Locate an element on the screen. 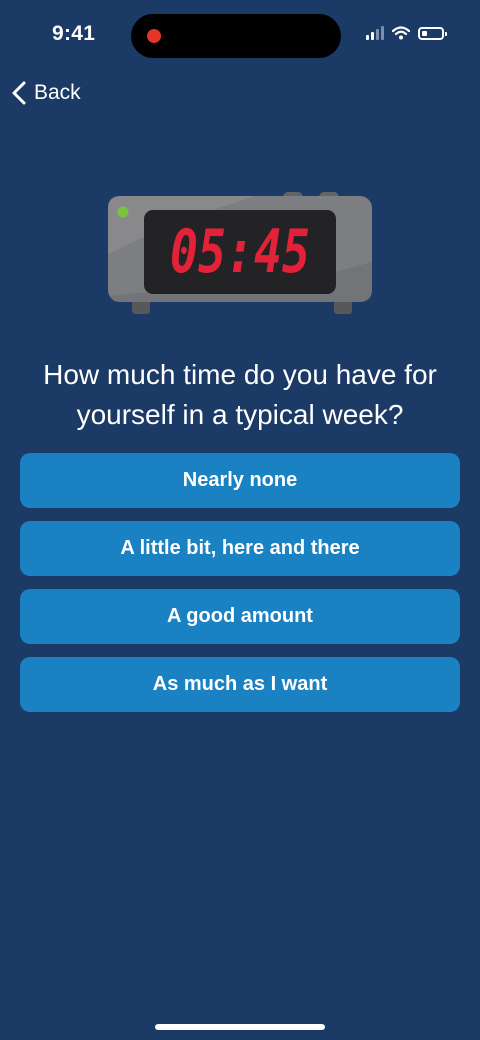 The width and height of the screenshot is (480, 1040). home-indicator is located at coordinates (240, 1027).